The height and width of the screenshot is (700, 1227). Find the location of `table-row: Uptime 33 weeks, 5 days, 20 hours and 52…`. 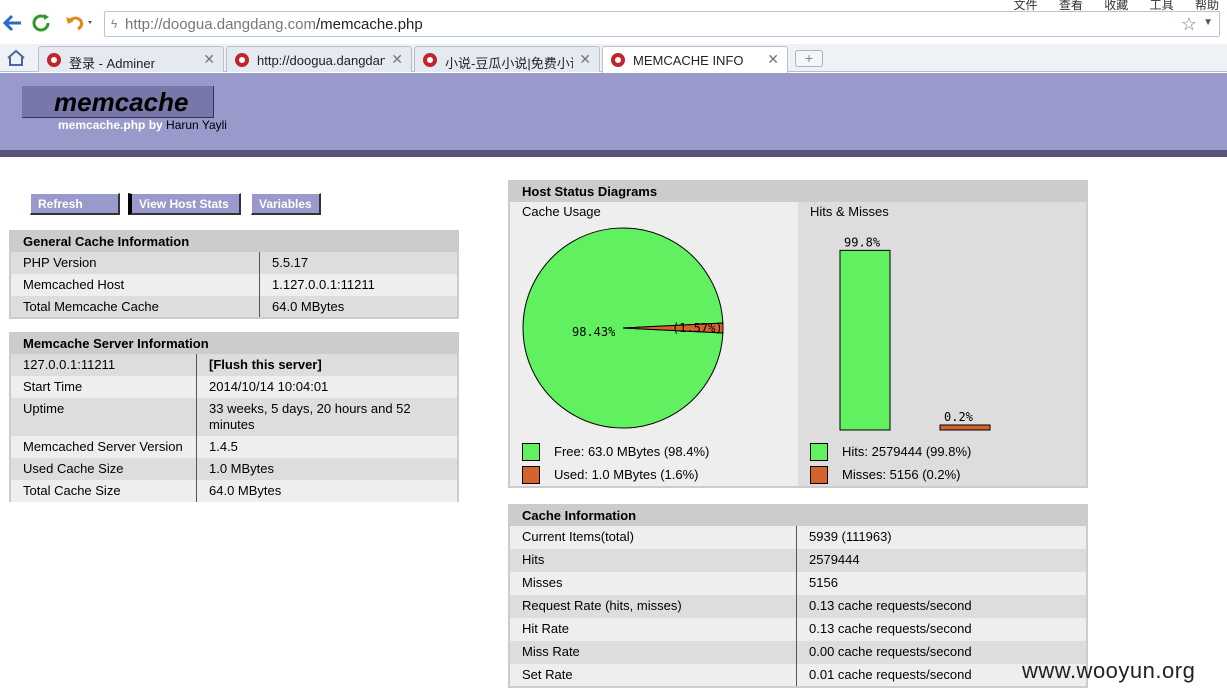

table-row: Uptime 33 weeks, 5 days, 20 hours and 52… is located at coordinates (234, 417).